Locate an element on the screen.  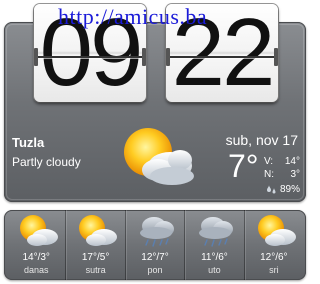
humidity: 89% is located at coordinates (283, 189).